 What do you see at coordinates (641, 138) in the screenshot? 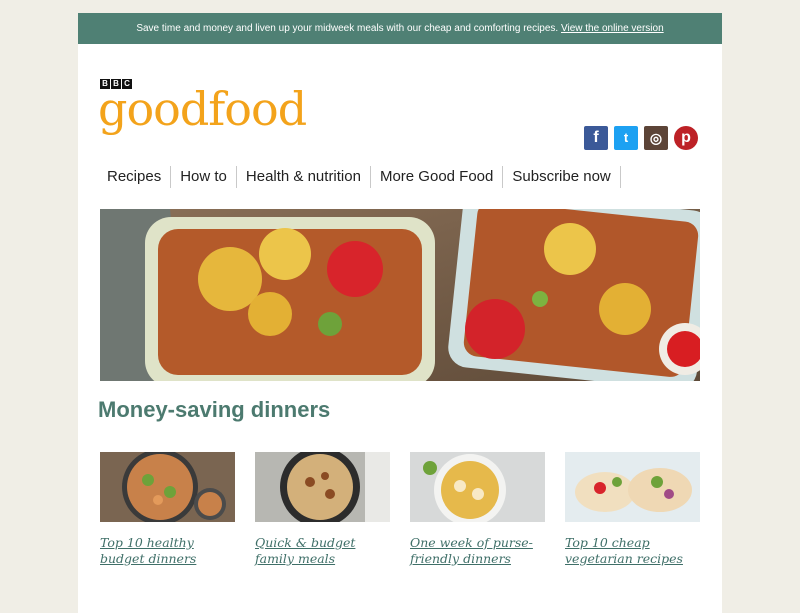
I see `social-icons: f t ◎ p` at bounding box center [641, 138].